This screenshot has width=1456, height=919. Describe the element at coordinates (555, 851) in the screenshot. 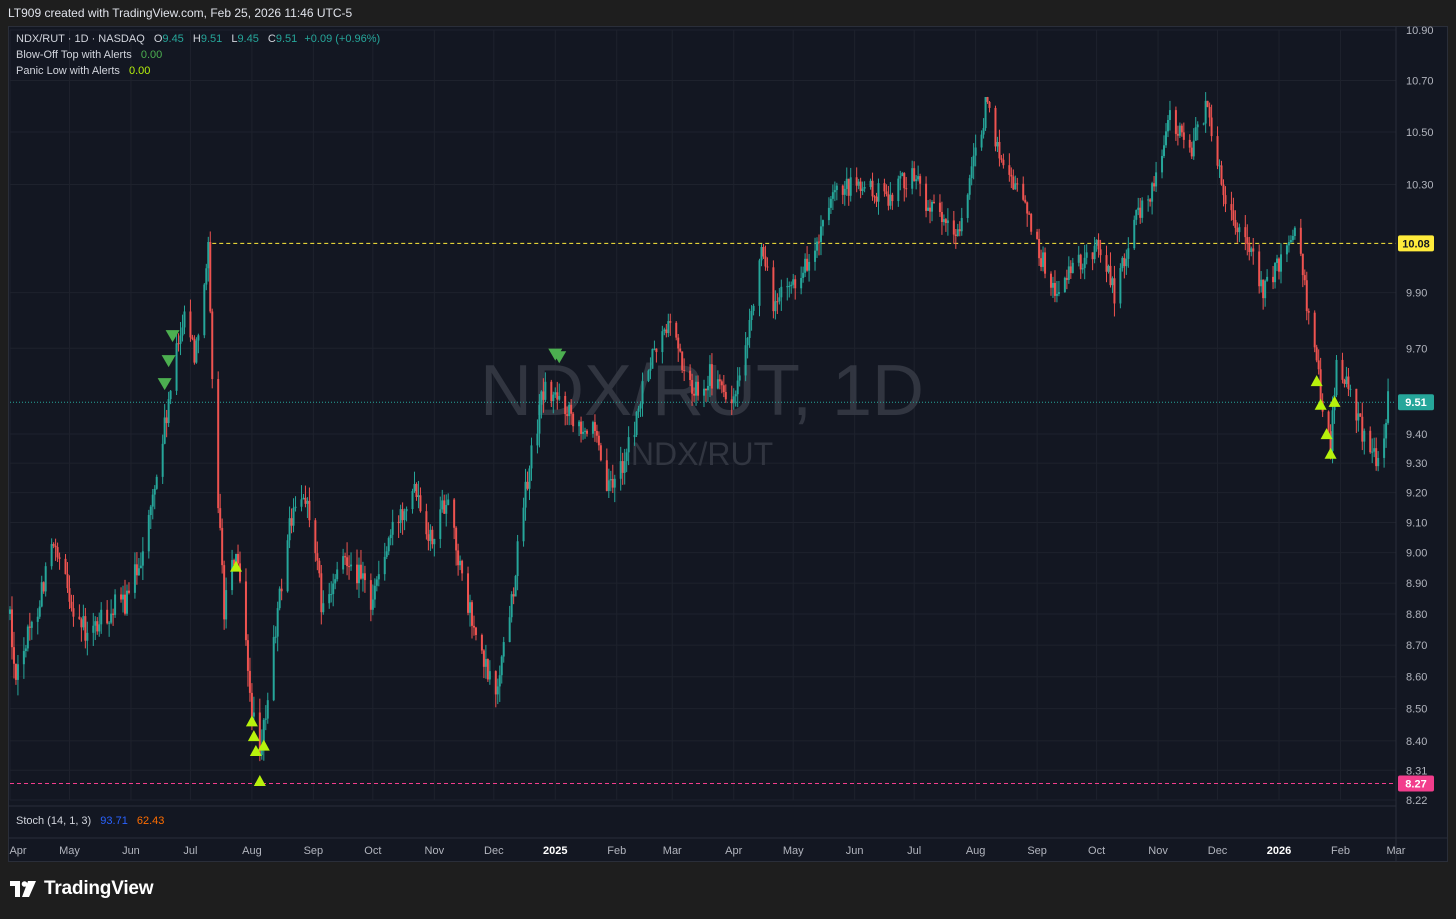

I see `time-tick-label: 2025` at that location.